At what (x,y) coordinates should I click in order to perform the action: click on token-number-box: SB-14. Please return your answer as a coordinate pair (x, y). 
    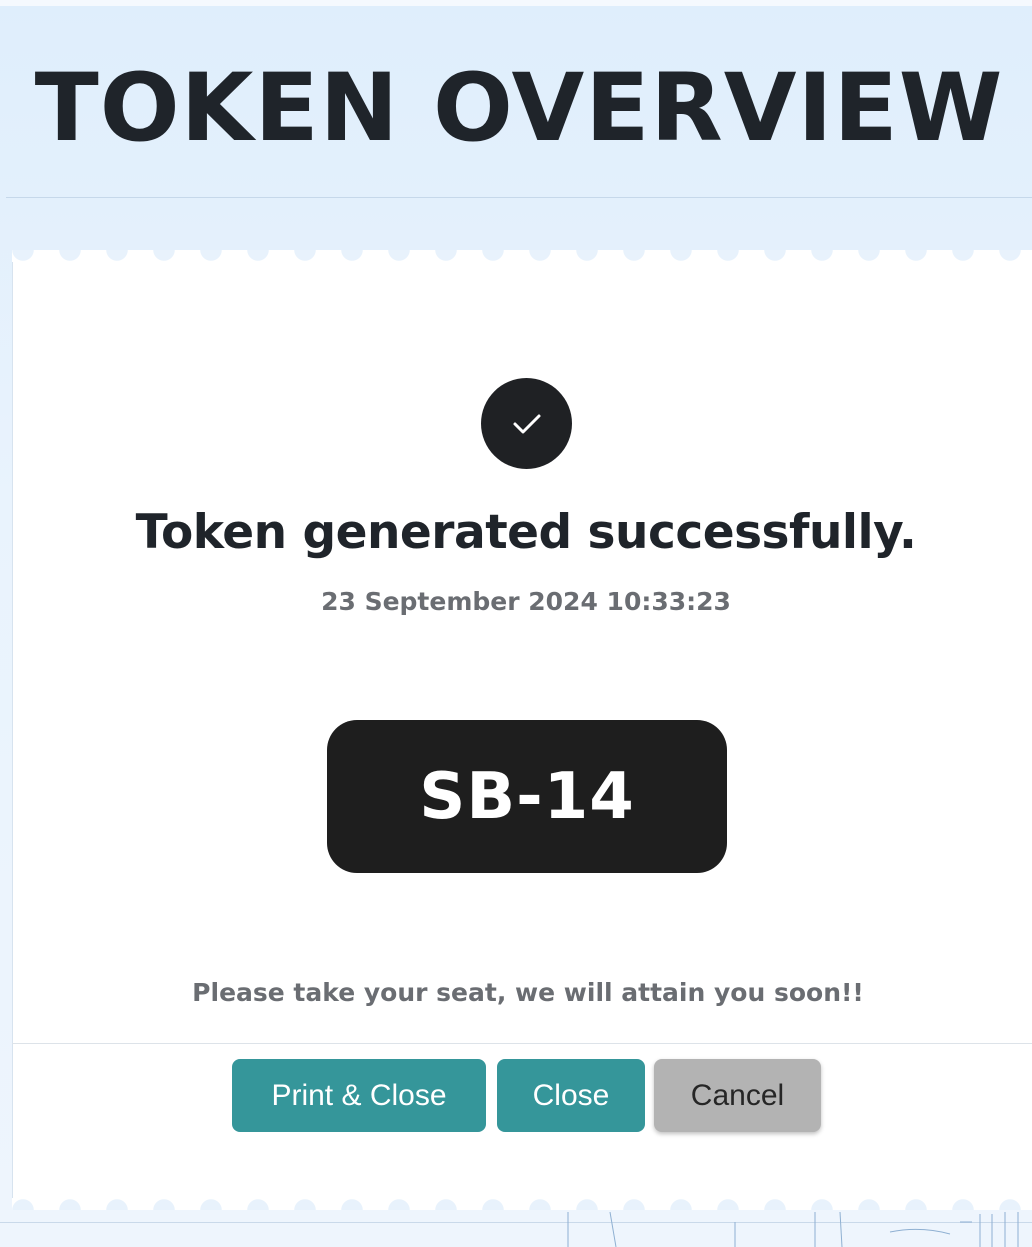
    Looking at the image, I should click on (527, 796).